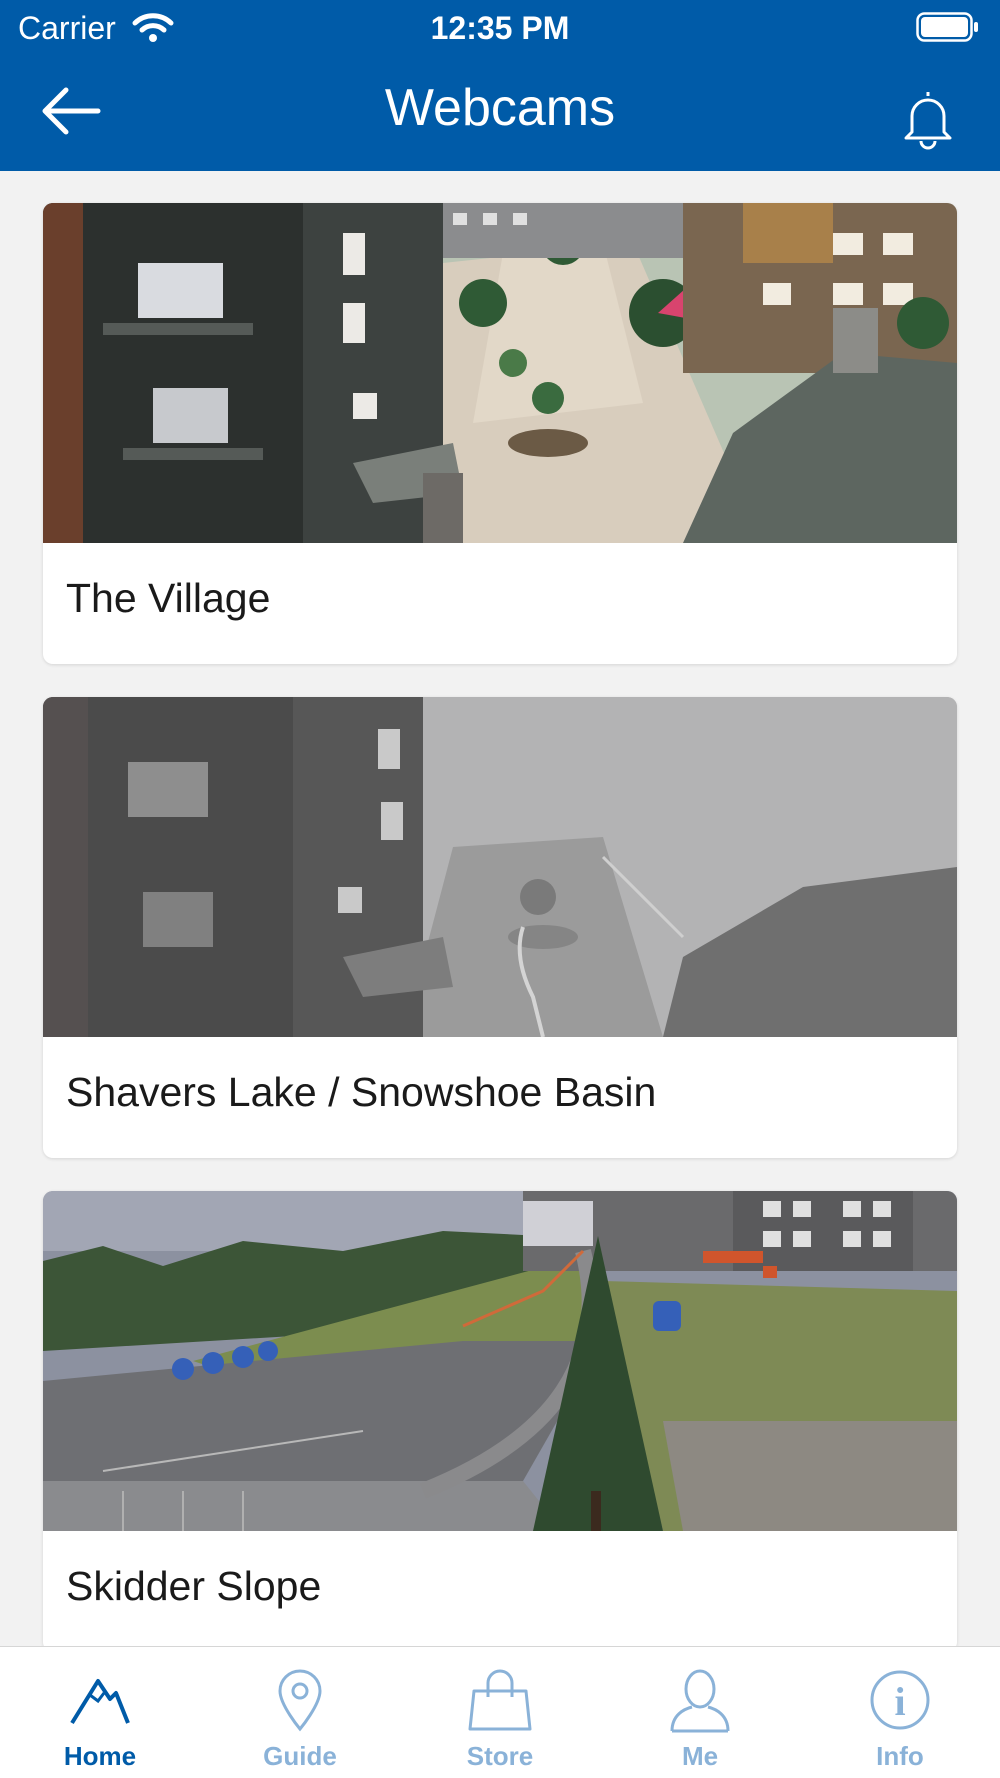 The height and width of the screenshot is (1778, 1000). I want to click on person-icon, so click(700, 1700).